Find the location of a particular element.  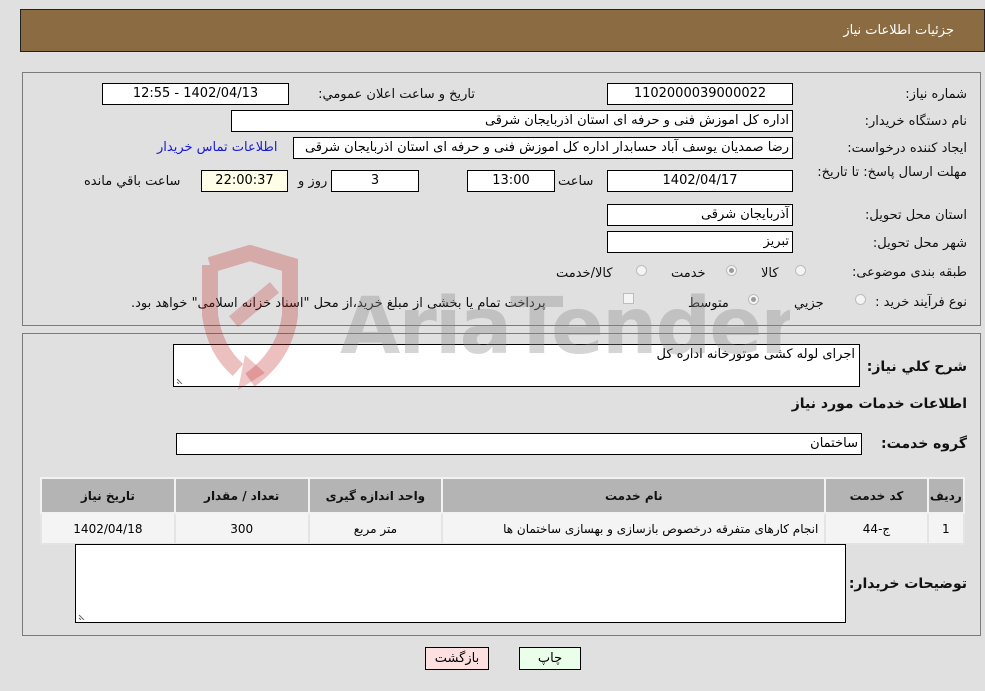

announce-label: تاریخ و ساعت اعلان عمومي: is located at coordinates (396, 94).